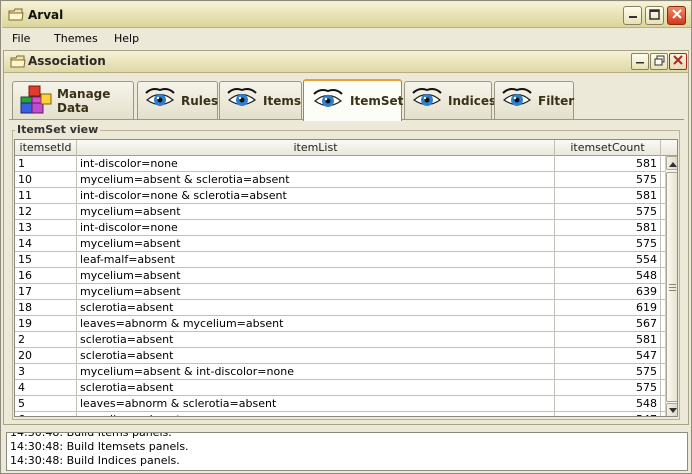 The width and height of the screenshot is (692, 474). I want to click on log-line: 14:30:48: Build Indices panels., so click(95, 460).